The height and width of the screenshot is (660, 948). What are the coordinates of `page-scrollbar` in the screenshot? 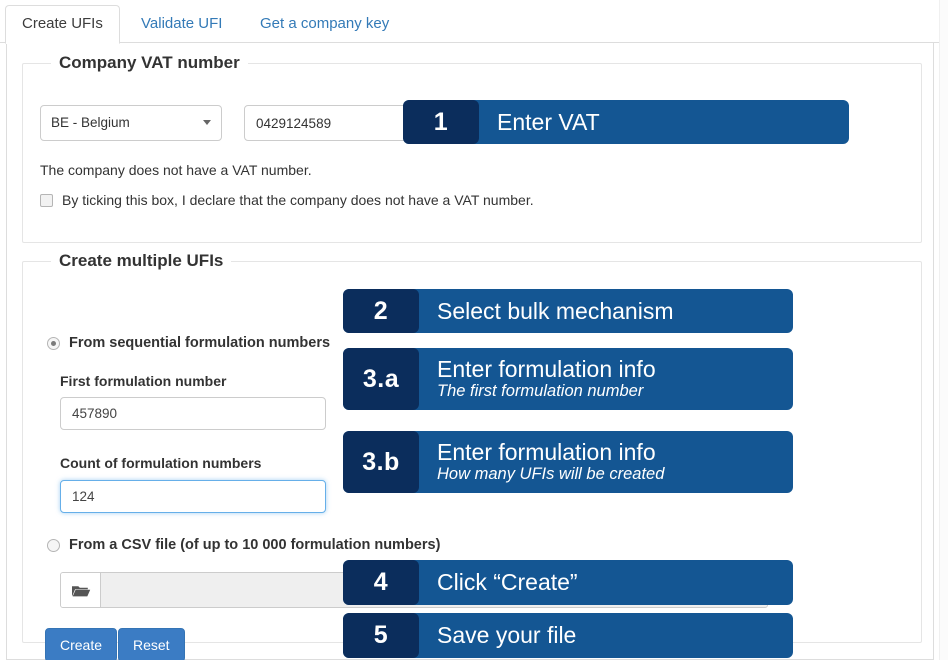 It's located at (943, 330).